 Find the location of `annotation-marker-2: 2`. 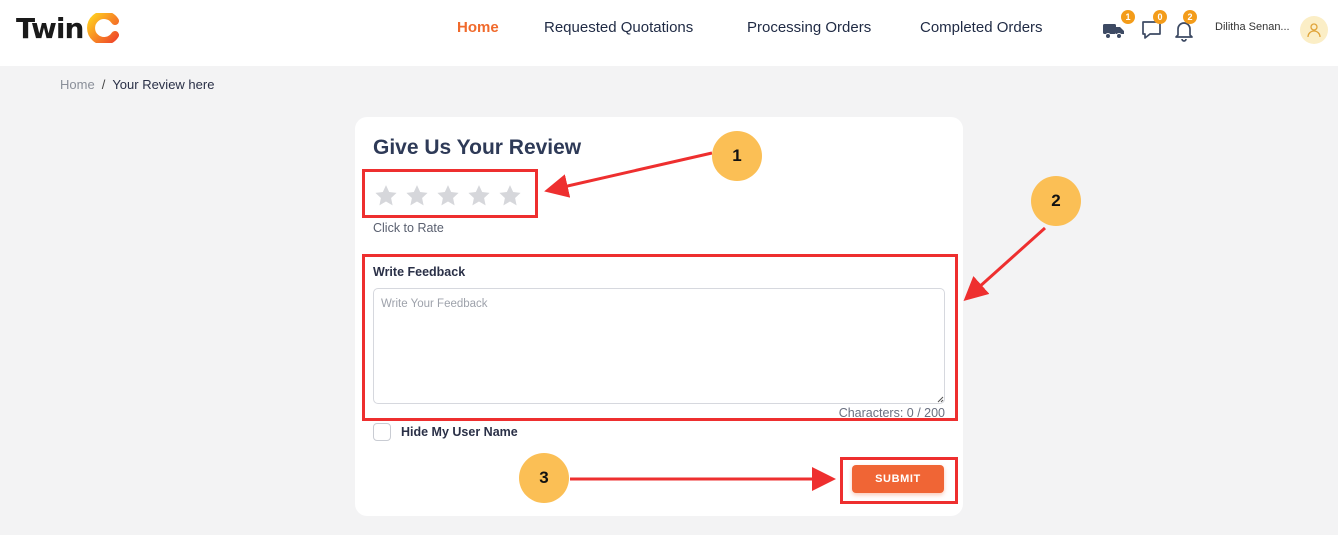

annotation-marker-2: 2 is located at coordinates (1056, 201).